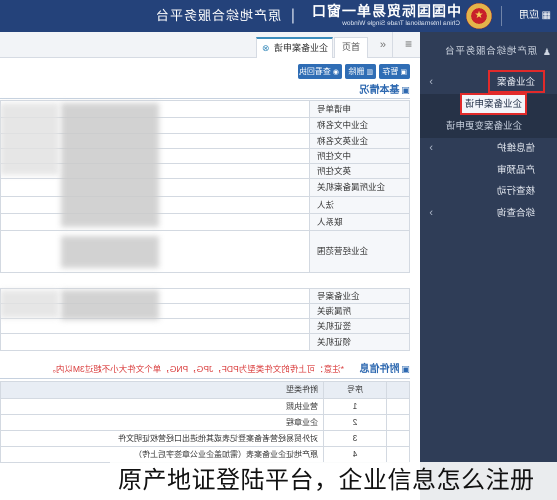 Image resolution: width=557 pixels, height=500 pixels. Describe the element at coordinates (314, 71) in the screenshot. I see `button-label: 查看回执` at that location.